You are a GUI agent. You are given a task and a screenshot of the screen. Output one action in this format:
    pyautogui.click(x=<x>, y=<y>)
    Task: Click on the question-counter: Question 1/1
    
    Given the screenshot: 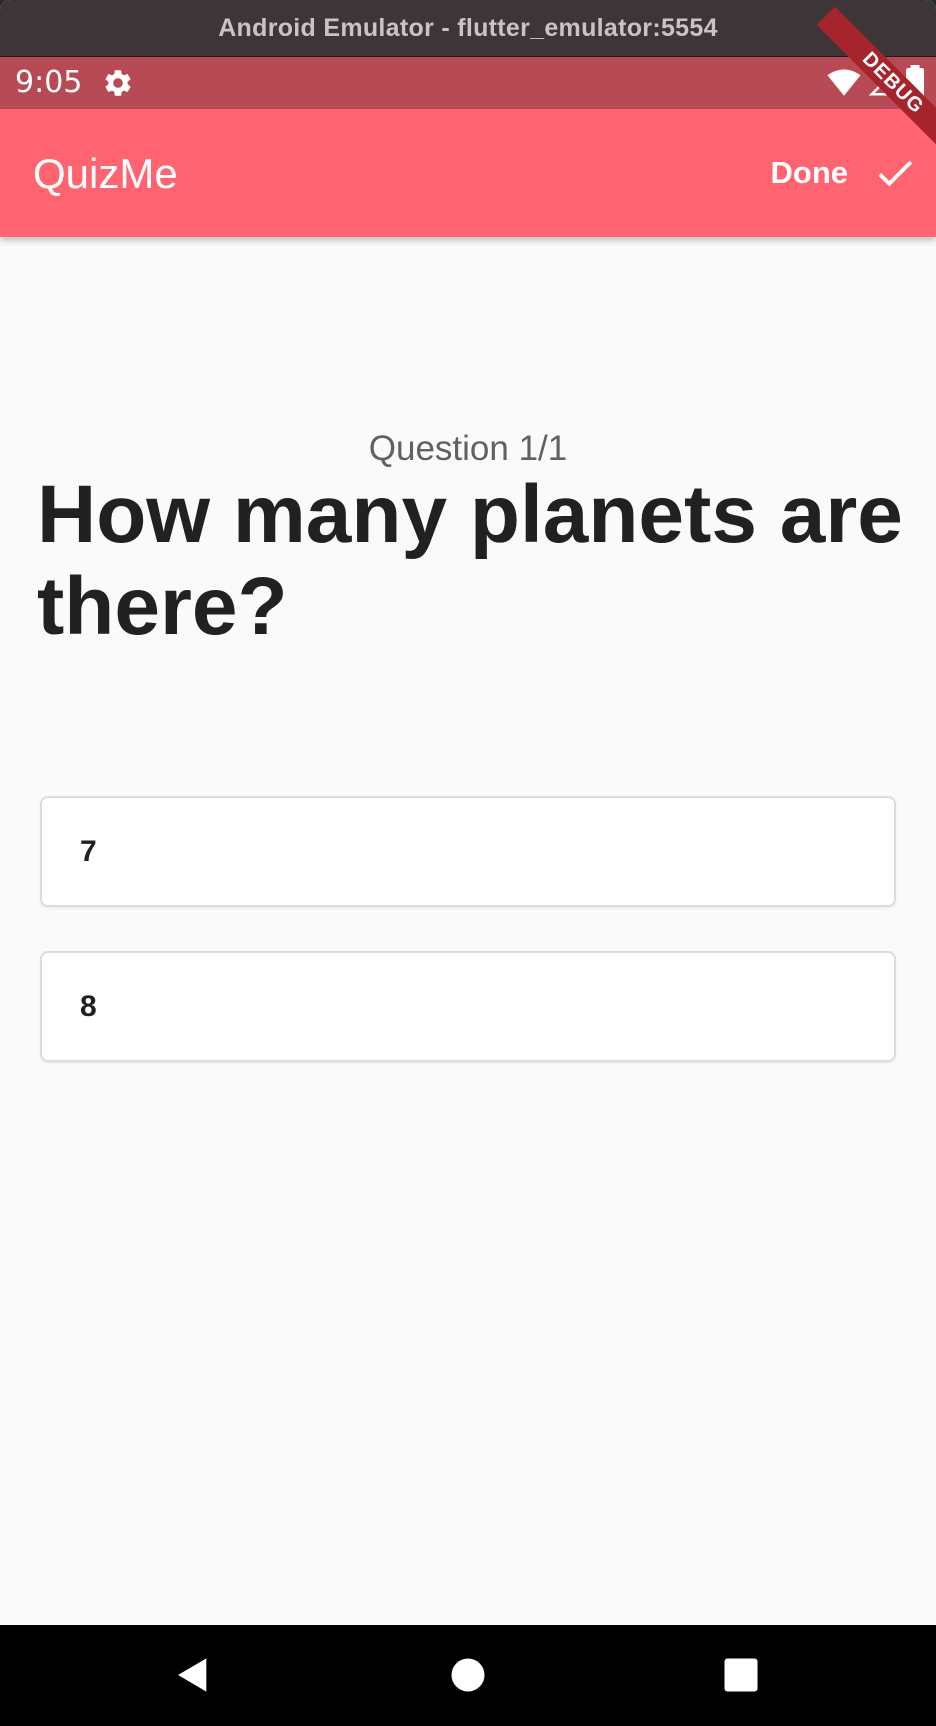 What is the action you would take?
    pyautogui.click(x=468, y=448)
    